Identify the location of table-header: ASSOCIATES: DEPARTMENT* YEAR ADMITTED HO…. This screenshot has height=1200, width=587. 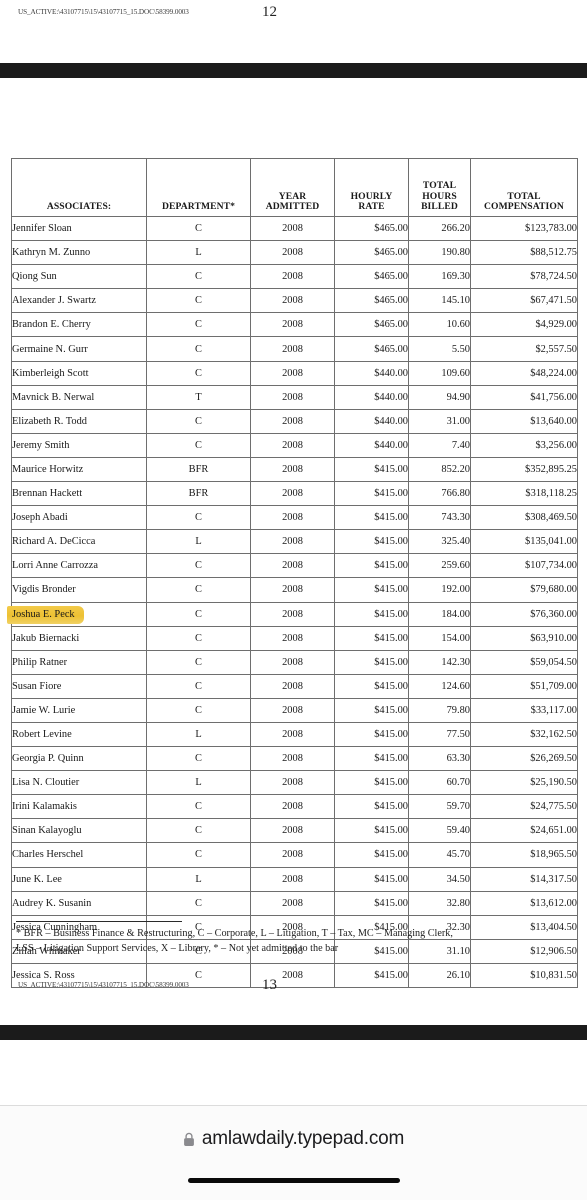
(294, 187).